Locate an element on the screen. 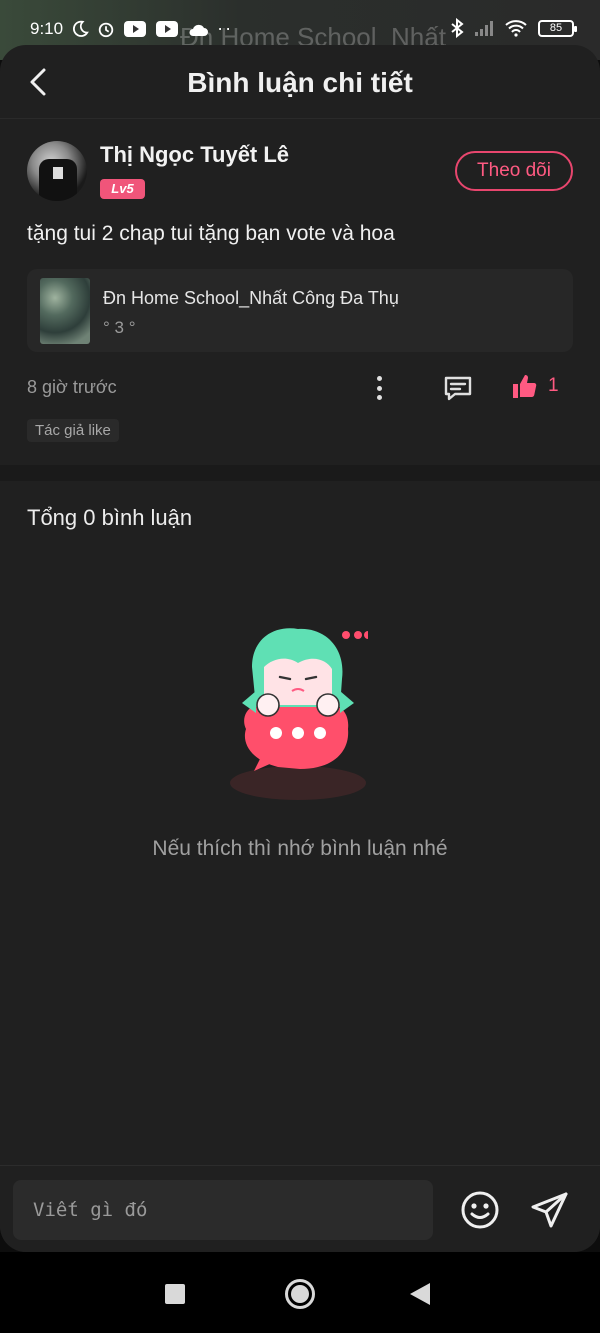 The width and height of the screenshot is (600, 1333). book-card: Đn Home School_Nhất Công Đa Thụ ° 3 ° is located at coordinates (300, 310).